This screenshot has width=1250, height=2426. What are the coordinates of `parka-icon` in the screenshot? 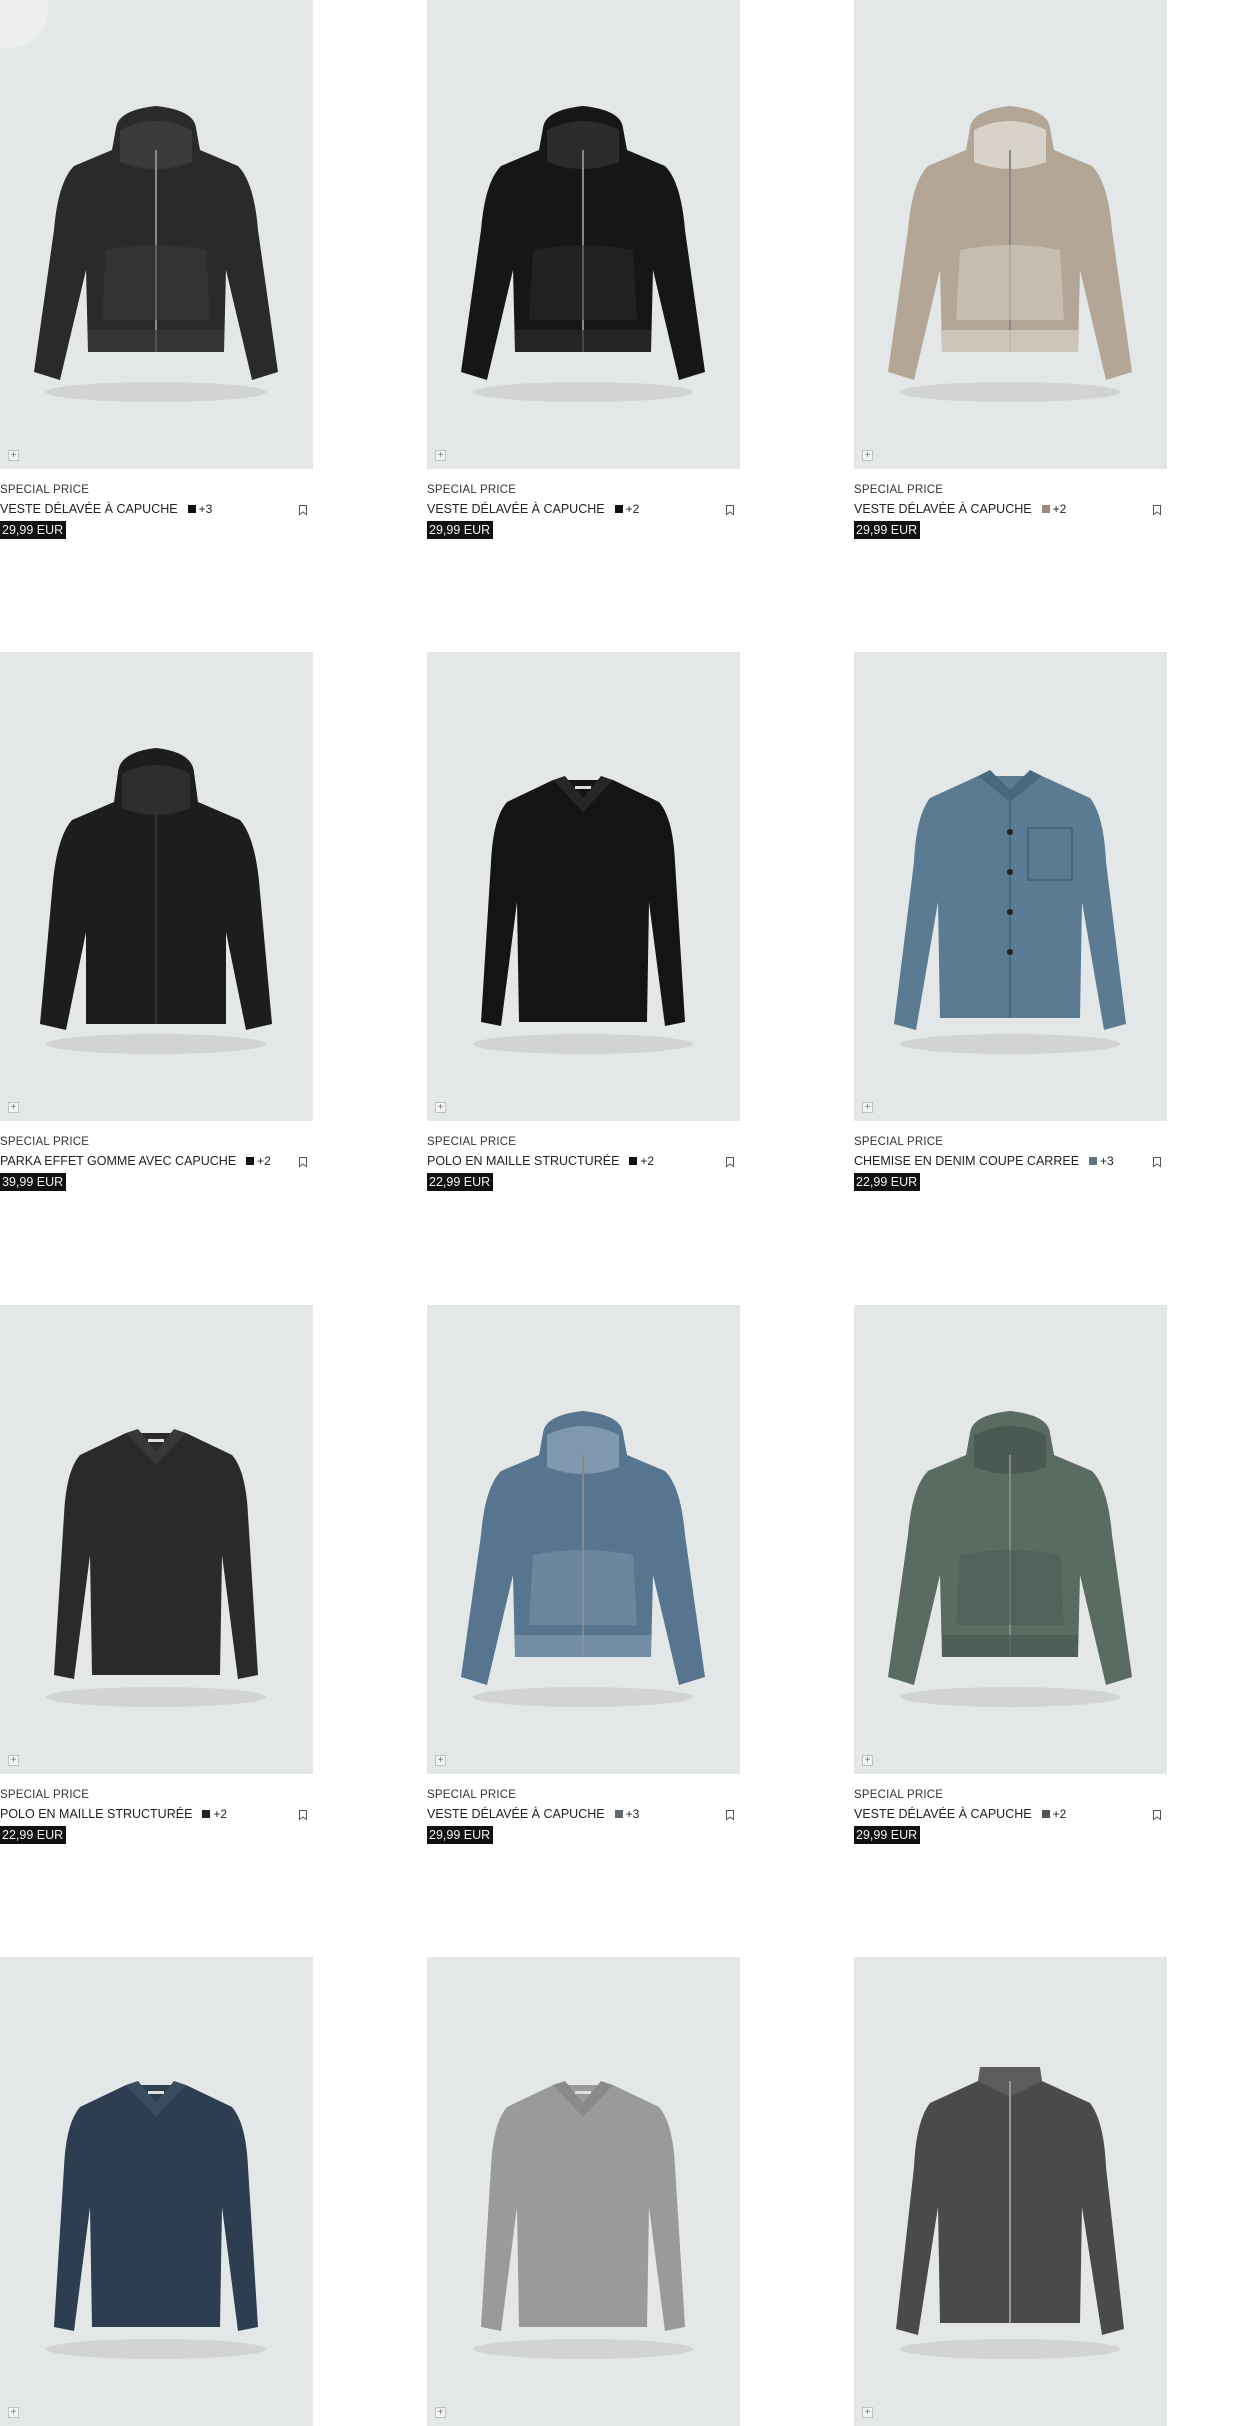 It's located at (156, 901).